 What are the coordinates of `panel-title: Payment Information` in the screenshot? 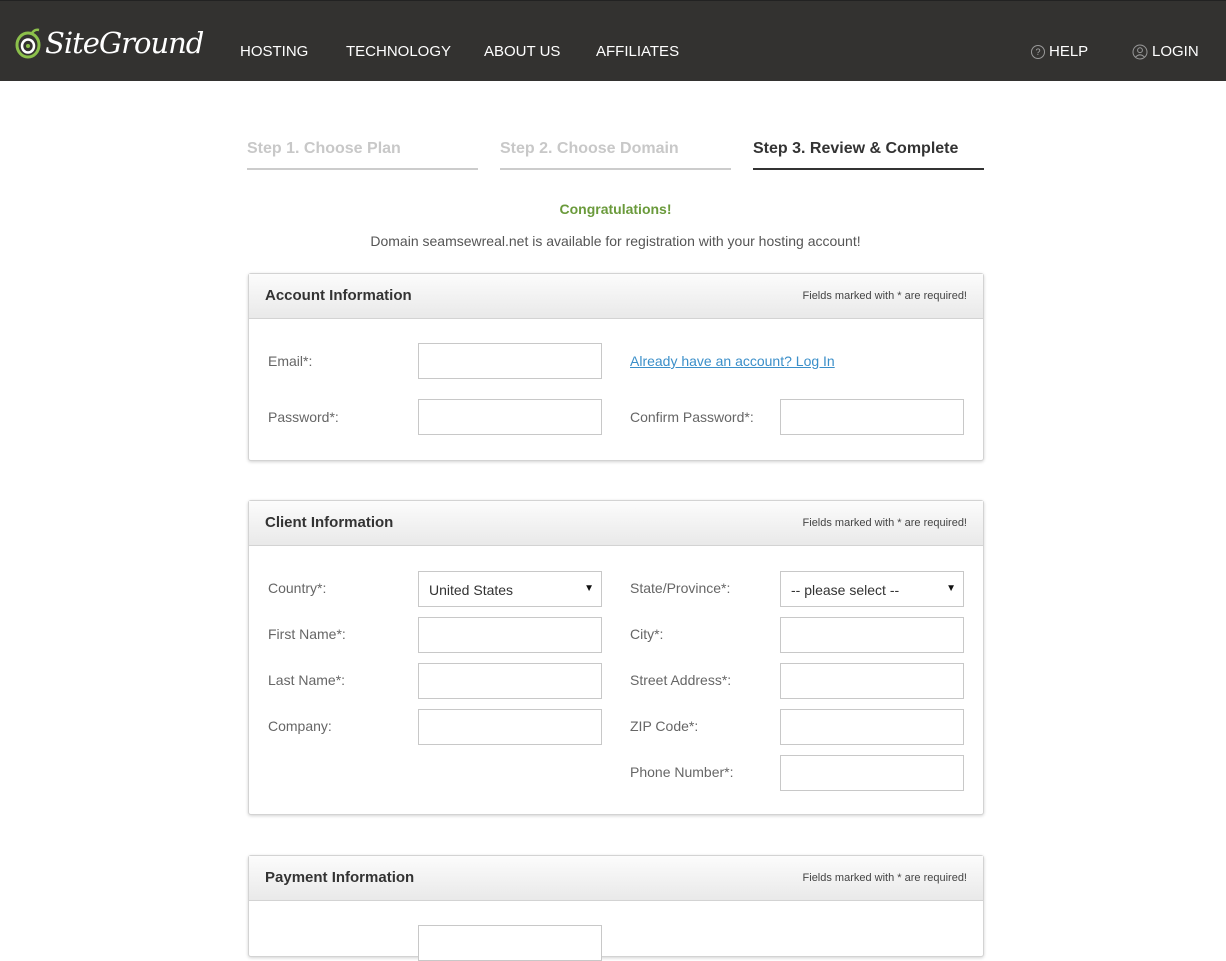 It's located at (340, 877).